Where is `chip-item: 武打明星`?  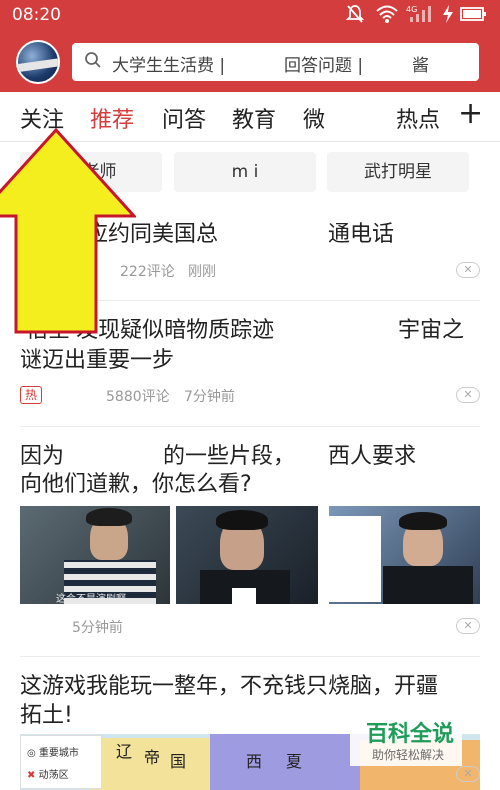
chip-item: 武打明星 is located at coordinates (398, 172).